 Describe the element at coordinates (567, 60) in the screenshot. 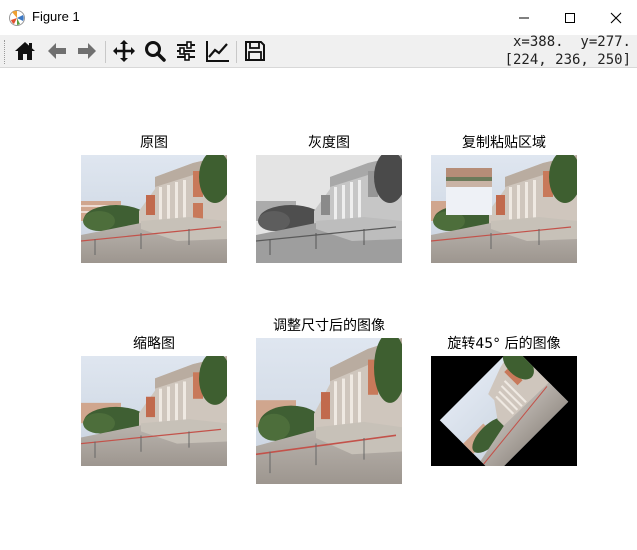

I see `coord-rgb: [224, 236, 250]` at that location.